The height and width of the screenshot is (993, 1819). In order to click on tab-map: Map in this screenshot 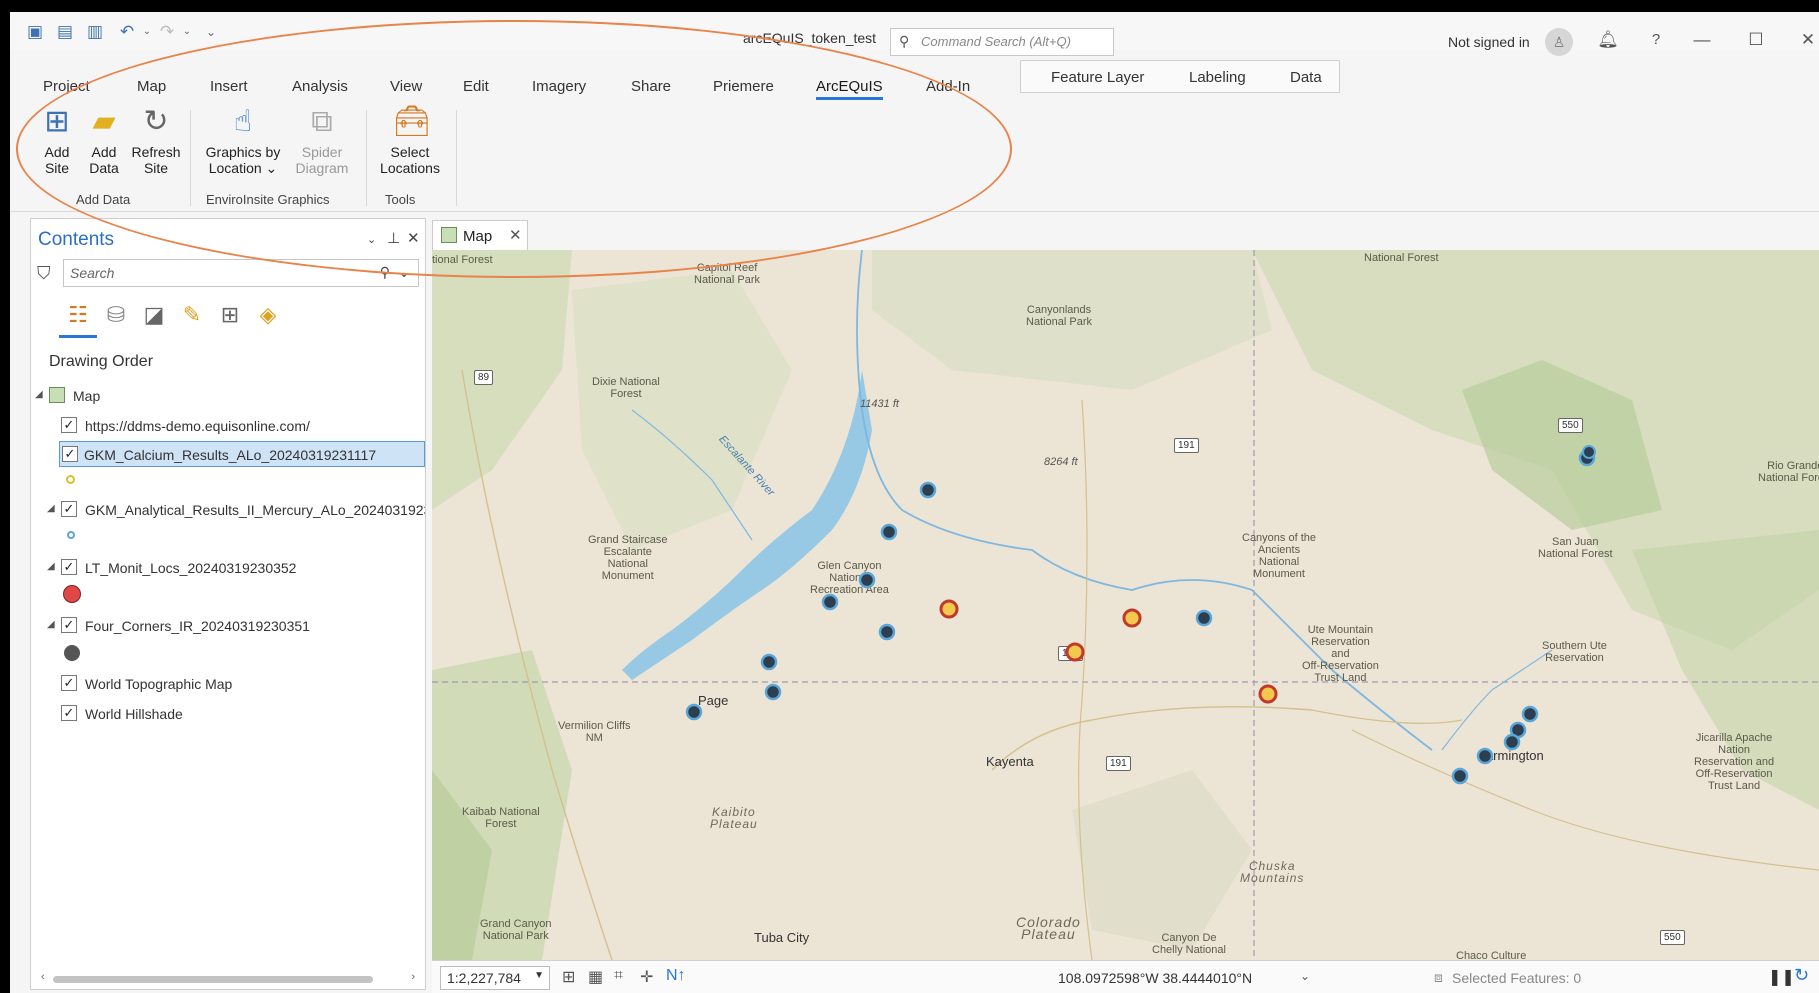, I will do `click(151, 86)`.